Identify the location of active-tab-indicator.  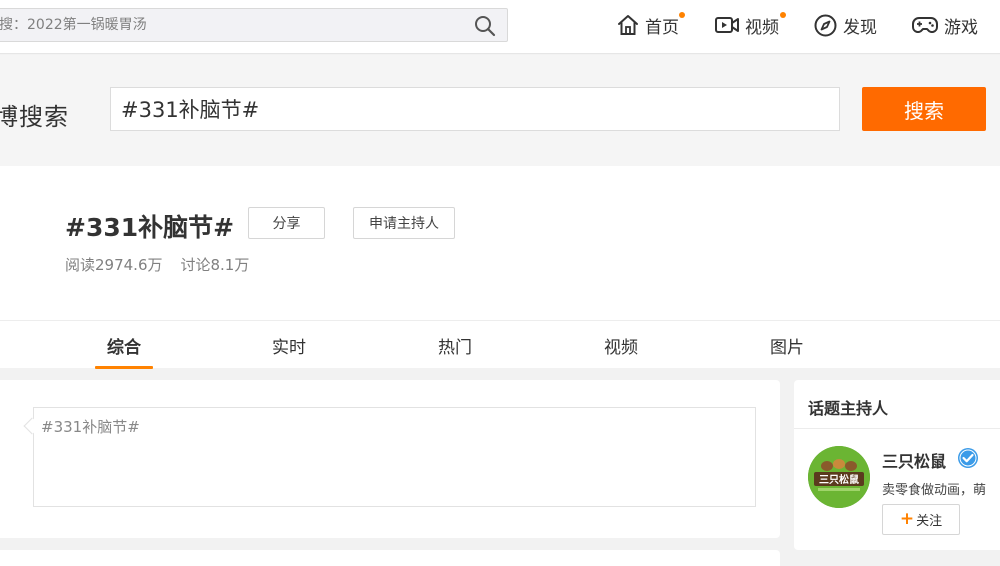
(124, 367).